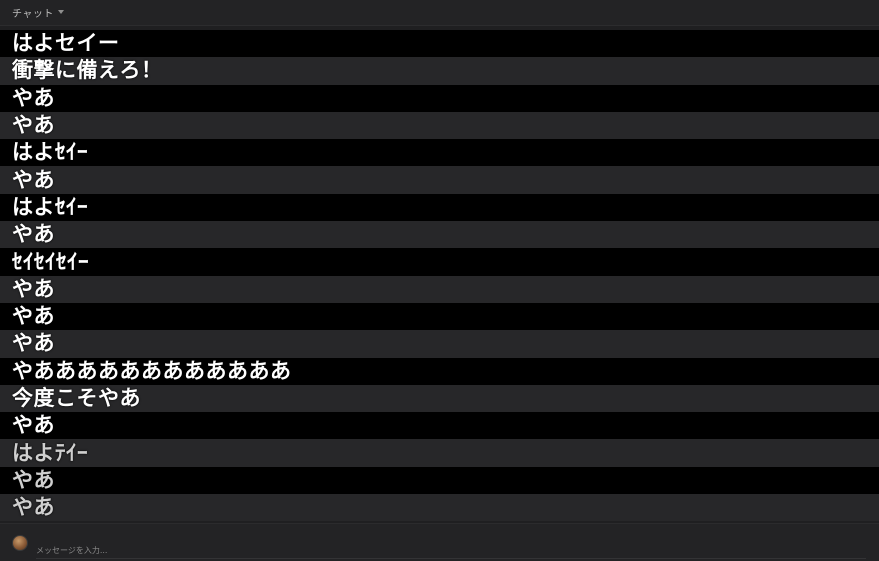 The height and width of the screenshot is (561, 879). Describe the element at coordinates (50, 261) in the screenshot. I see `message-text: ｾｲｾｲｾｲｰ` at that location.